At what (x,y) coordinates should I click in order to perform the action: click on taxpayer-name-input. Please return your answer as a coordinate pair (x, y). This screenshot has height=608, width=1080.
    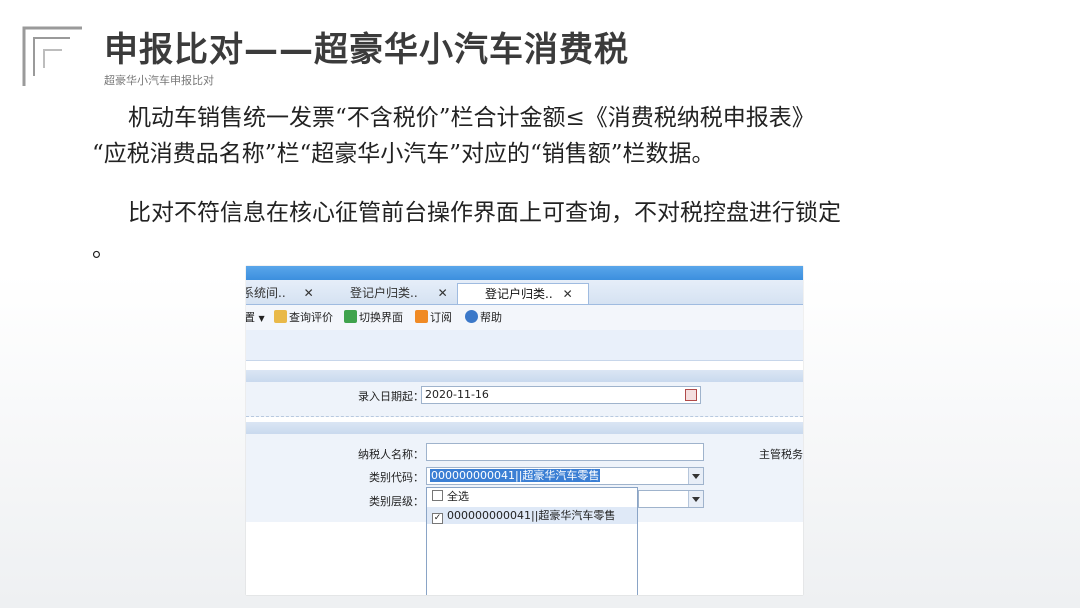
    Looking at the image, I should click on (565, 452).